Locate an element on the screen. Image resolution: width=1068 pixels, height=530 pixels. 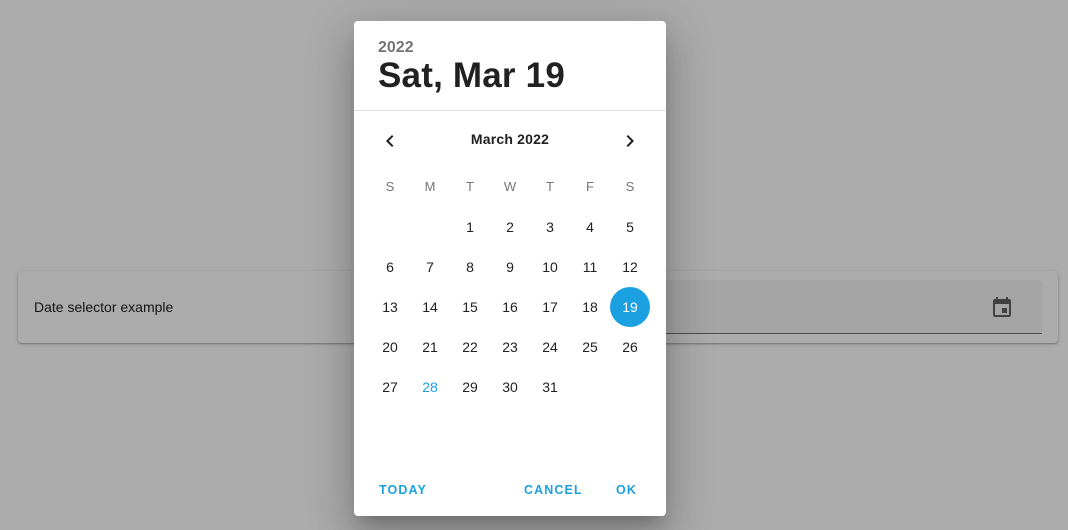
header-selected-date: Sat, Mar 19 is located at coordinates (472, 75).